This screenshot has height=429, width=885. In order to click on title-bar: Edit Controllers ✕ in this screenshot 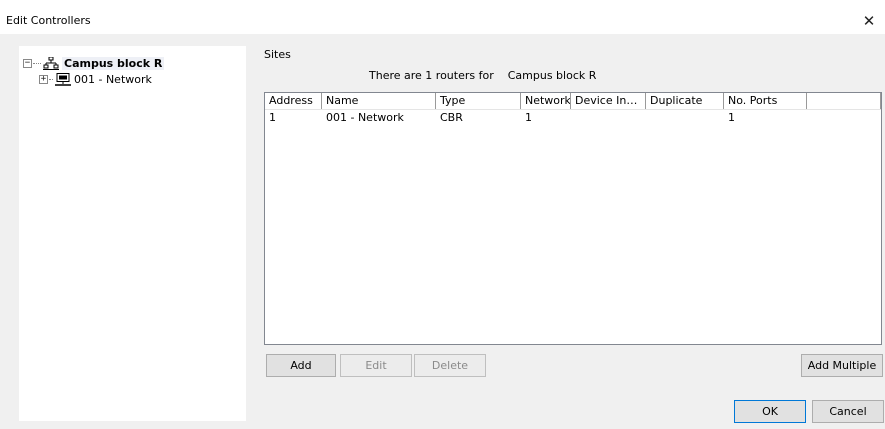, I will do `click(442, 20)`.